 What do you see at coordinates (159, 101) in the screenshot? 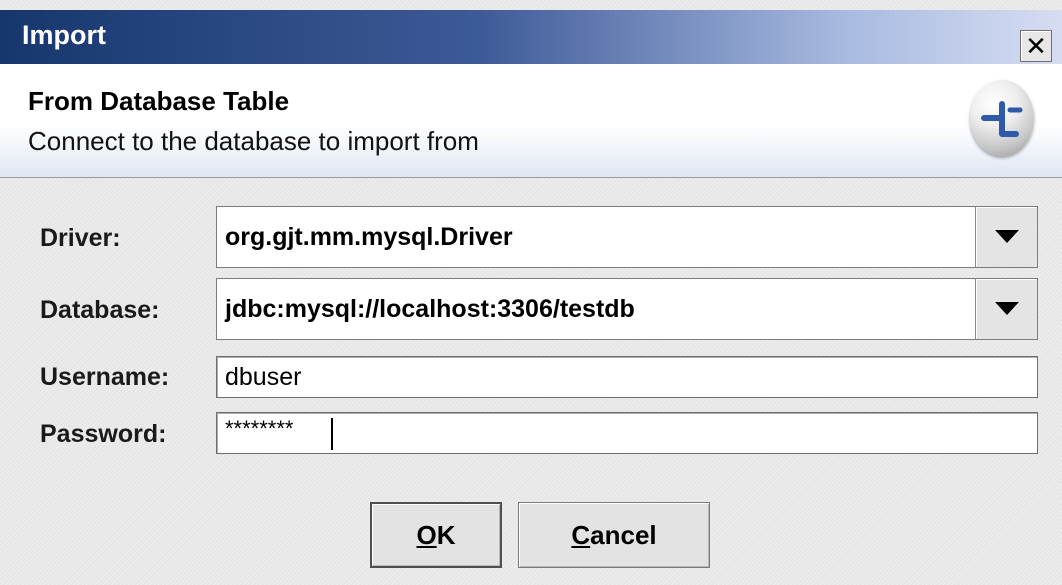
I see `header-title: From Database Table` at bounding box center [159, 101].